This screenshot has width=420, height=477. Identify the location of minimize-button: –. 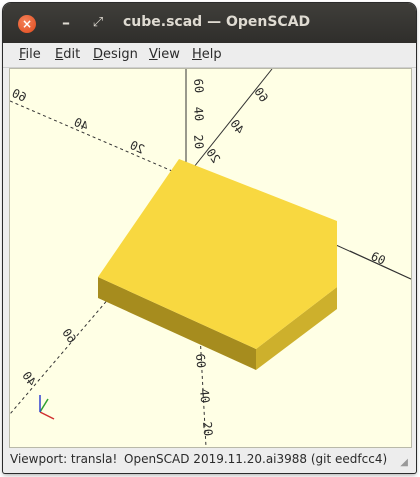
(66, 23).